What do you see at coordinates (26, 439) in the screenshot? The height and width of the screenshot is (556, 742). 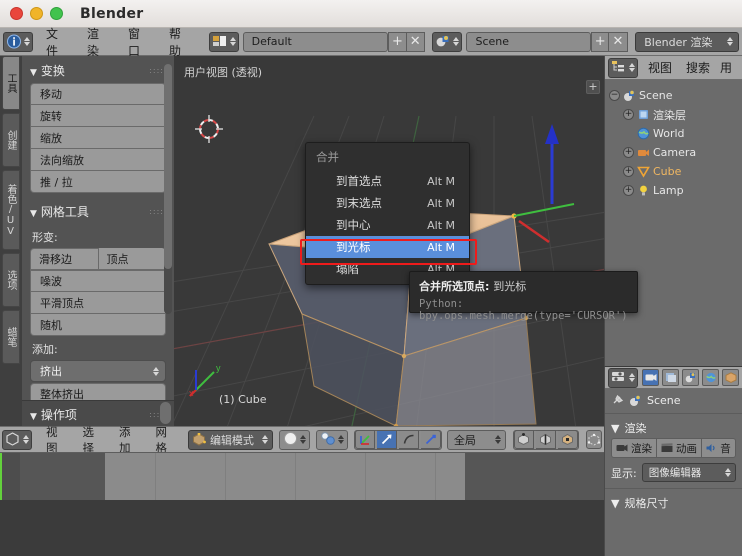 I see `viewport-editor-spinner-icon` at bounding box center [26, 439].